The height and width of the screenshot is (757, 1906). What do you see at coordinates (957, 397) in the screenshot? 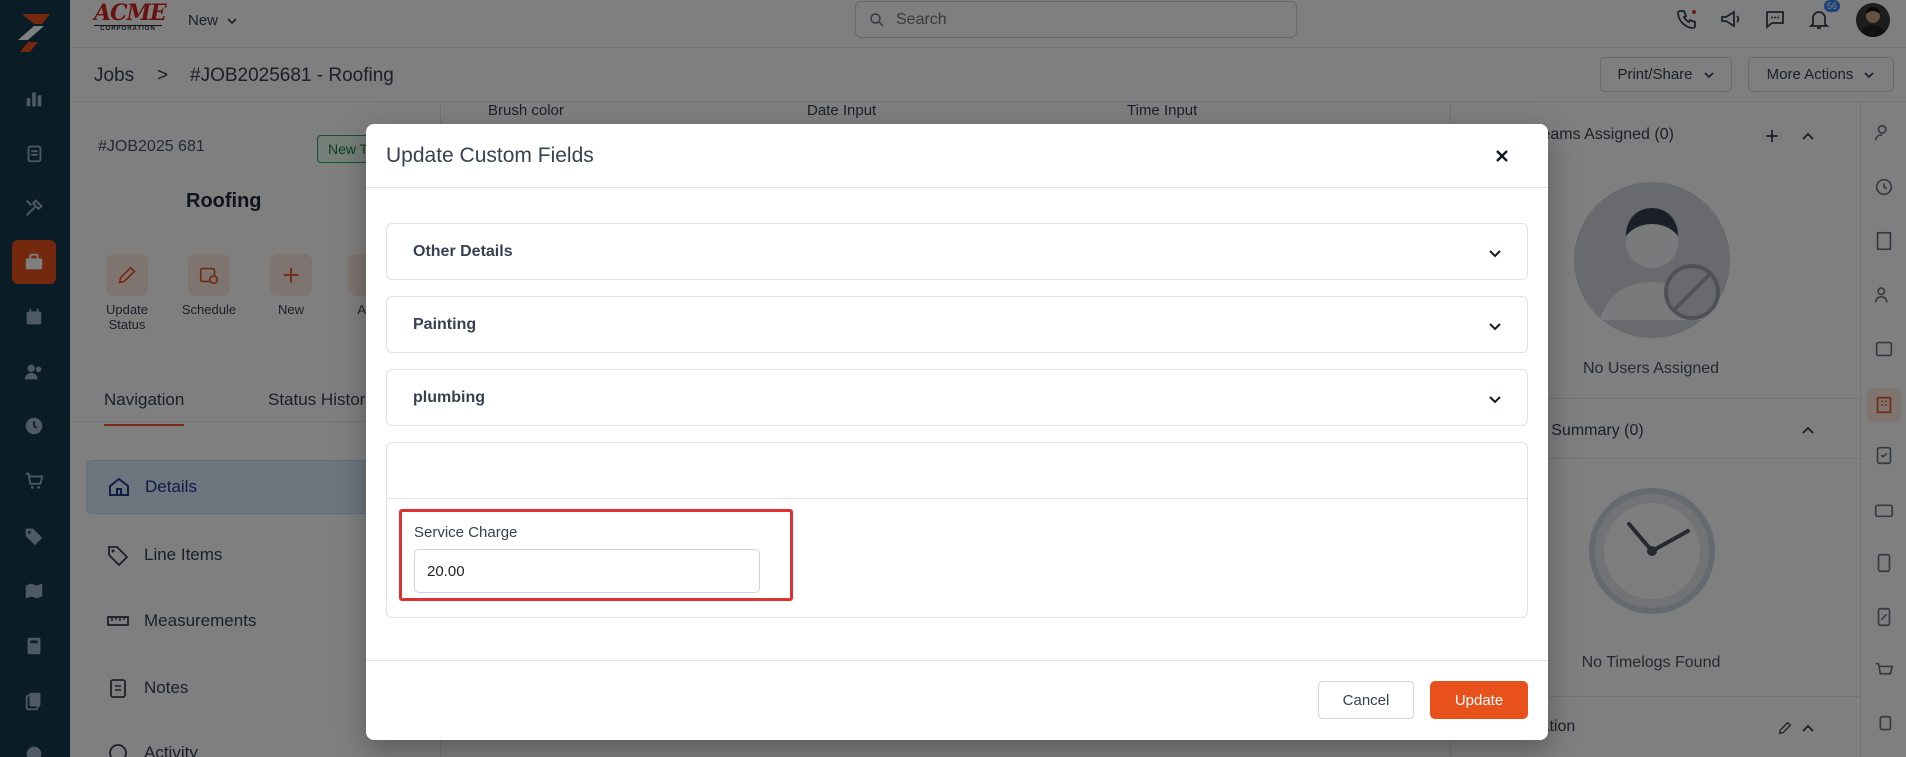
I see `accordion-plumbing: plumbing` at bounding box center [957, 397].